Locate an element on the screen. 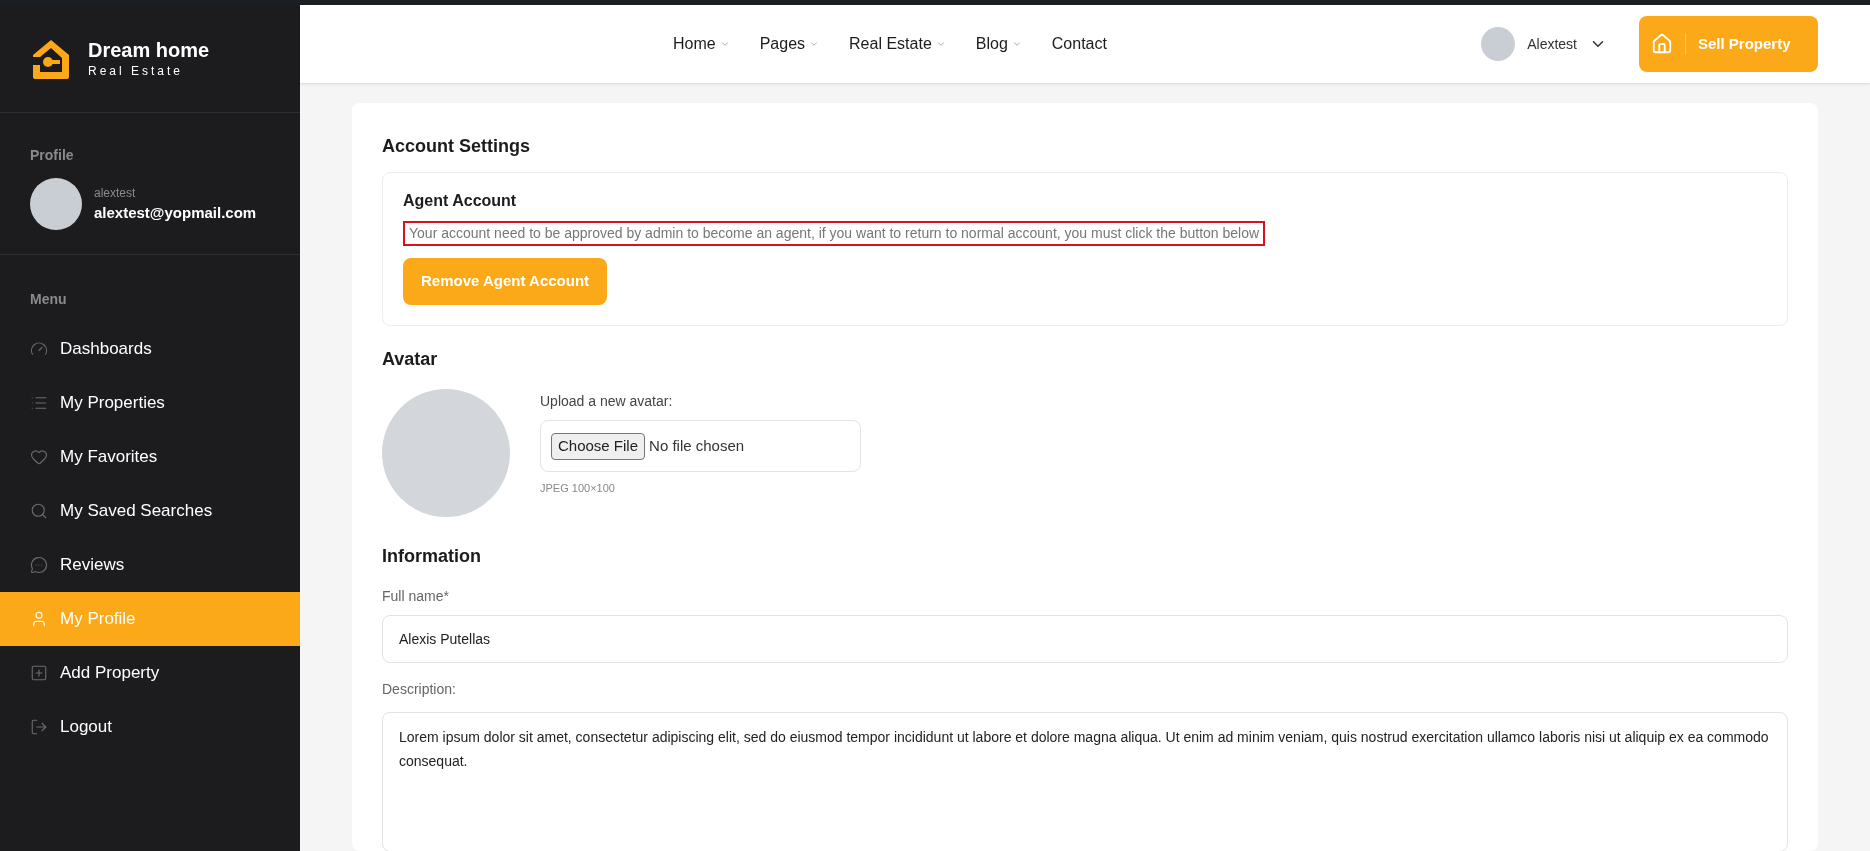 This screenshot has height=851, width=1870. user-avatar-placeholder is located at coordinates (1498, 44).